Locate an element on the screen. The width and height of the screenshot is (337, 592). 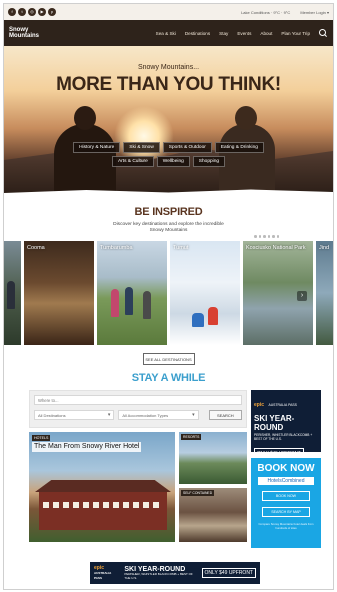
search-by-map-button: SEARCH BY MAP is located at coordinates (286, 512).